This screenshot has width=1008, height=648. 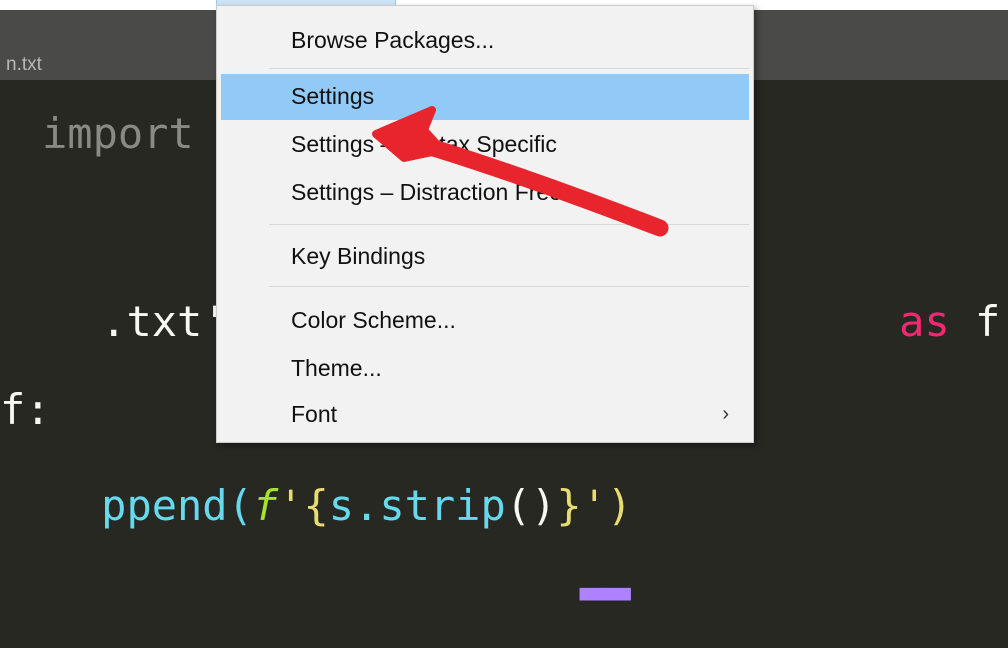 What do you see at coordinates (427, 192) in the screenshot?
I see `menu-item-label: Settings – Distraction Free` at bounding box center [427, 192].